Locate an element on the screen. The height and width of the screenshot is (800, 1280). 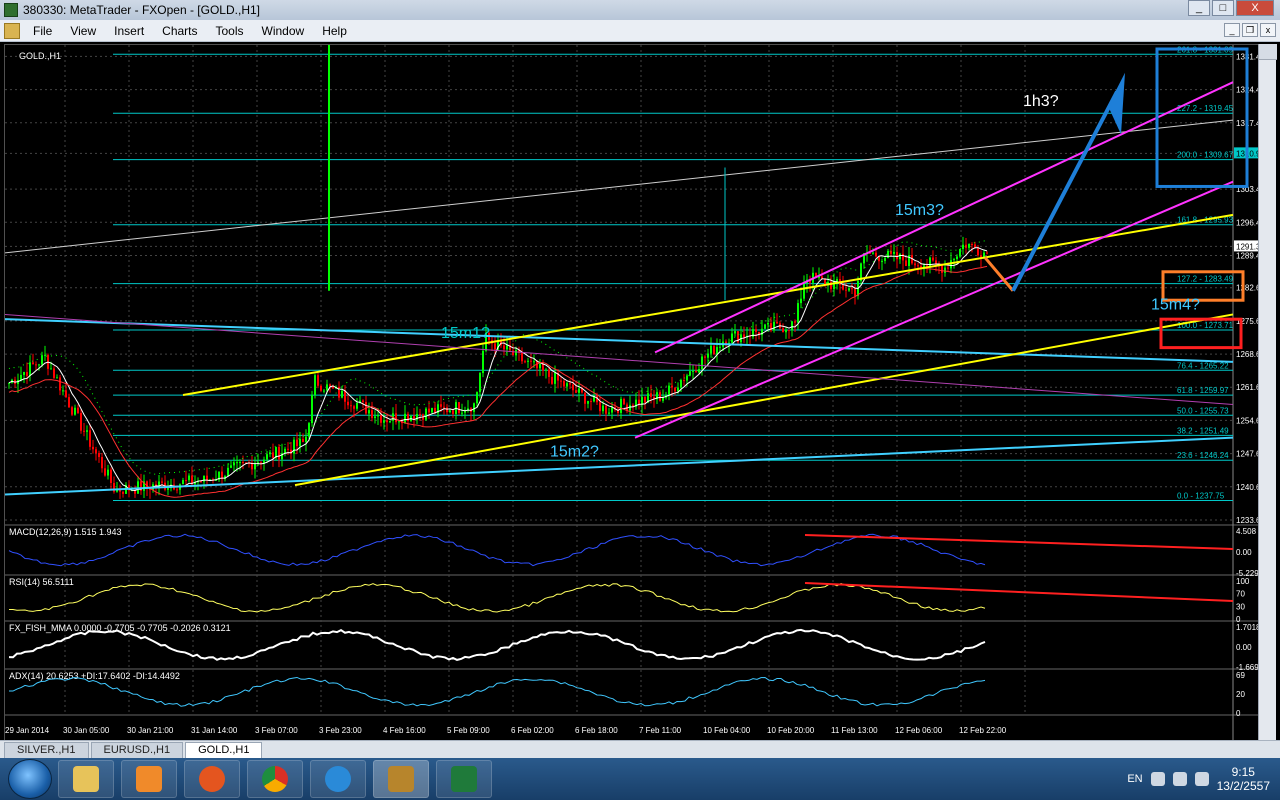
wave-annotation: 15m2? is located at coordinates (574, 452).